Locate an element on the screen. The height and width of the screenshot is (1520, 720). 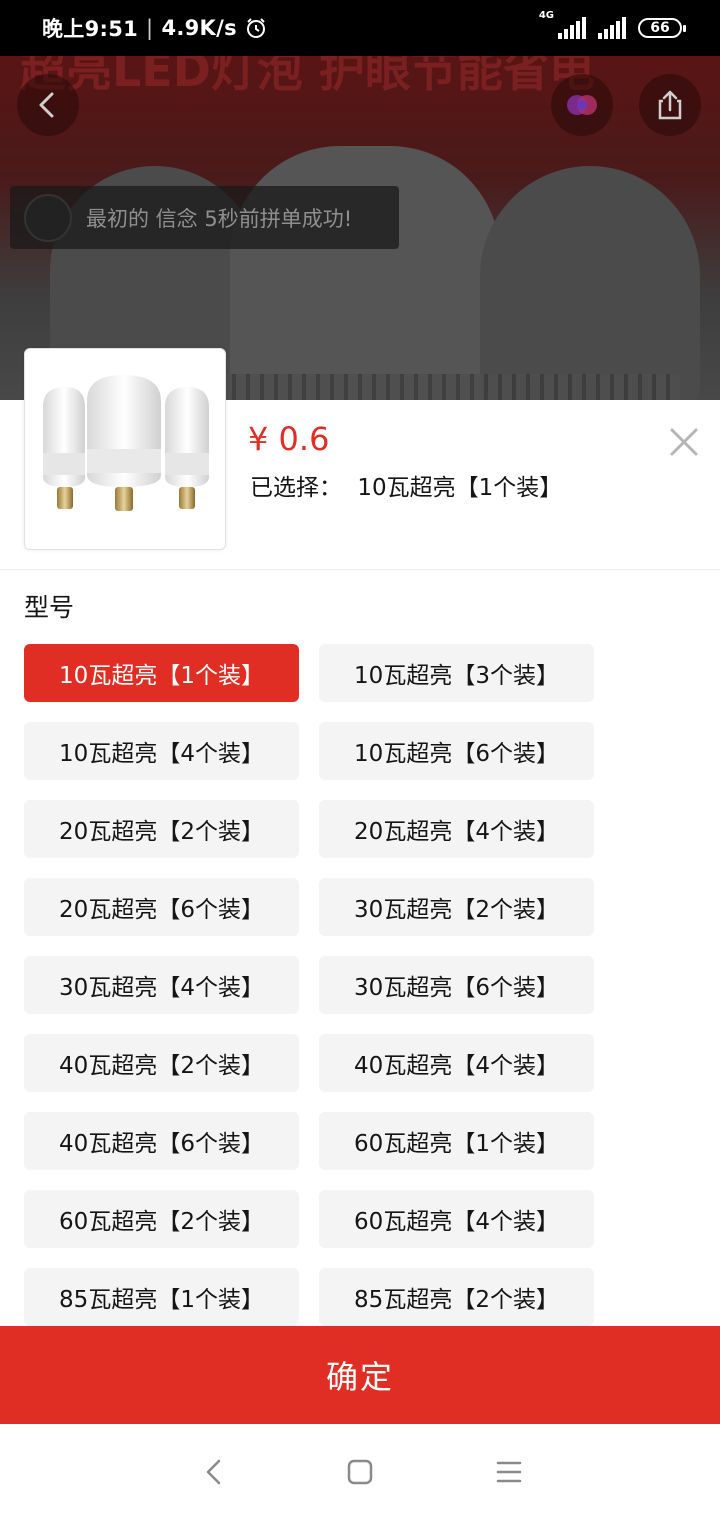
nav-home-button is located at coordinates (360, 1472).